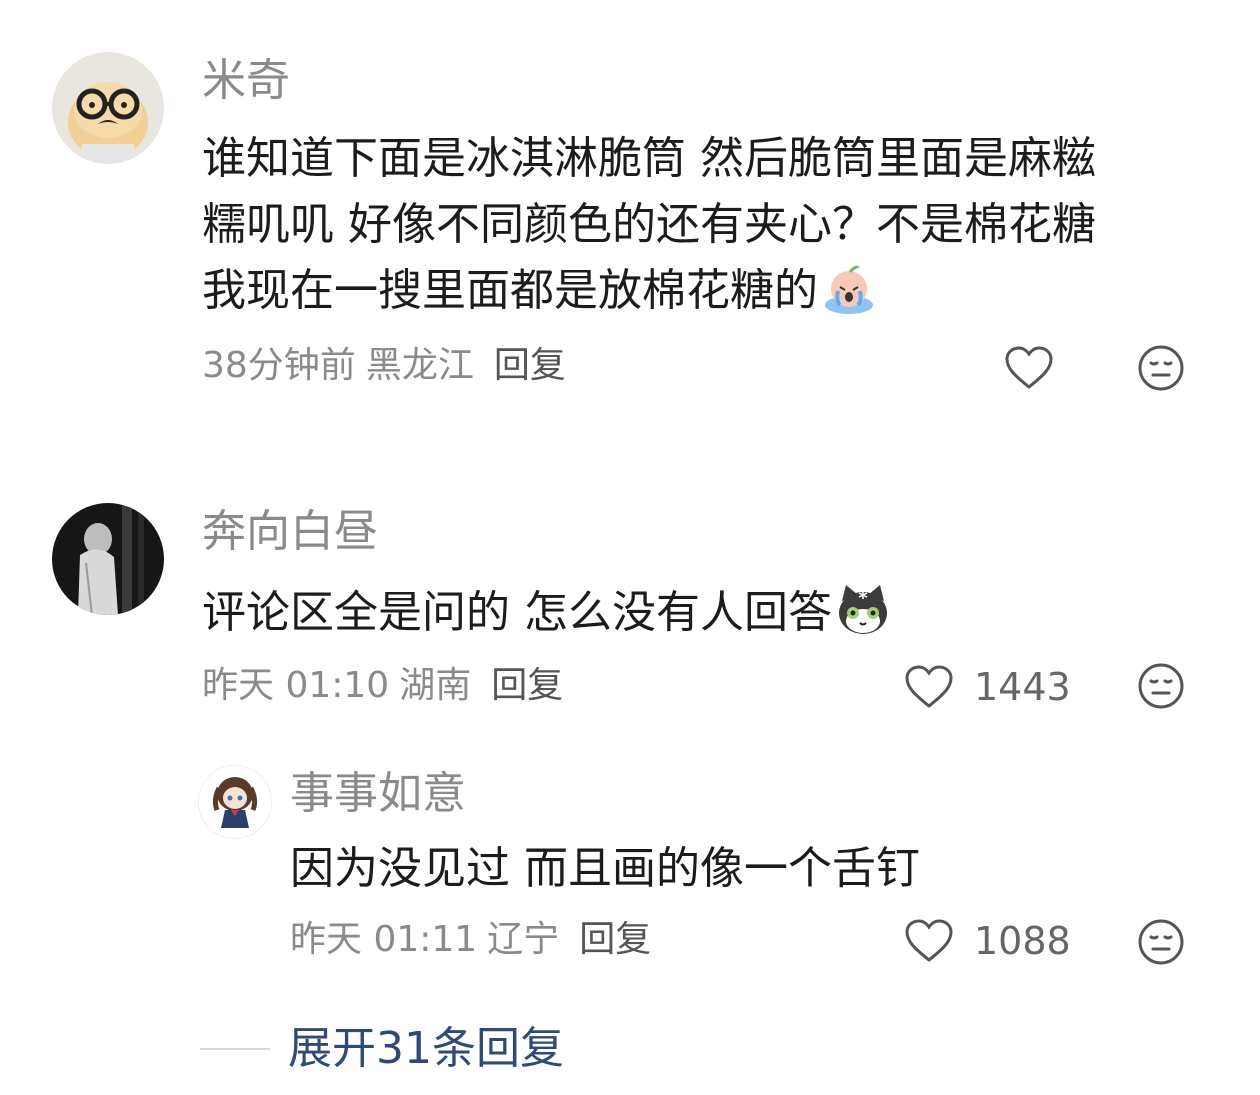  I want to click on comment-content-text: 评论区全是问的 怎么没有人回答, so click(517, 612).